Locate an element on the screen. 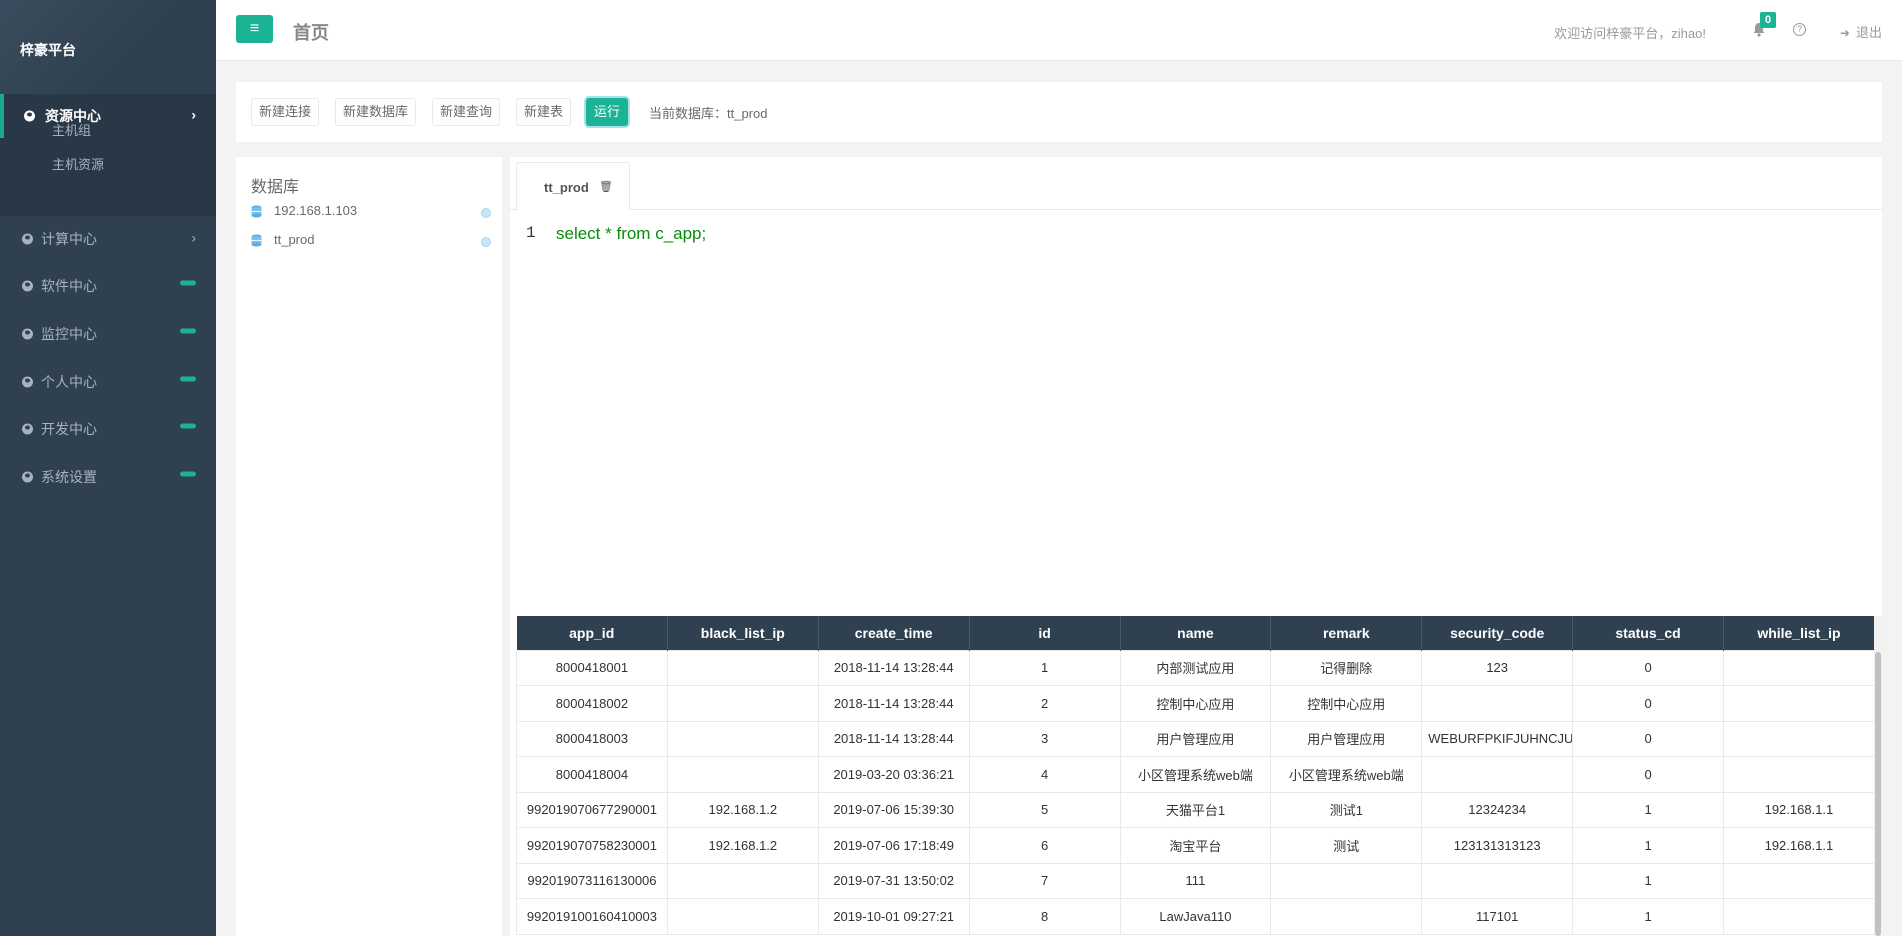  table-cell: 小区管理系统web端 is located at coordinates (1195, 774).